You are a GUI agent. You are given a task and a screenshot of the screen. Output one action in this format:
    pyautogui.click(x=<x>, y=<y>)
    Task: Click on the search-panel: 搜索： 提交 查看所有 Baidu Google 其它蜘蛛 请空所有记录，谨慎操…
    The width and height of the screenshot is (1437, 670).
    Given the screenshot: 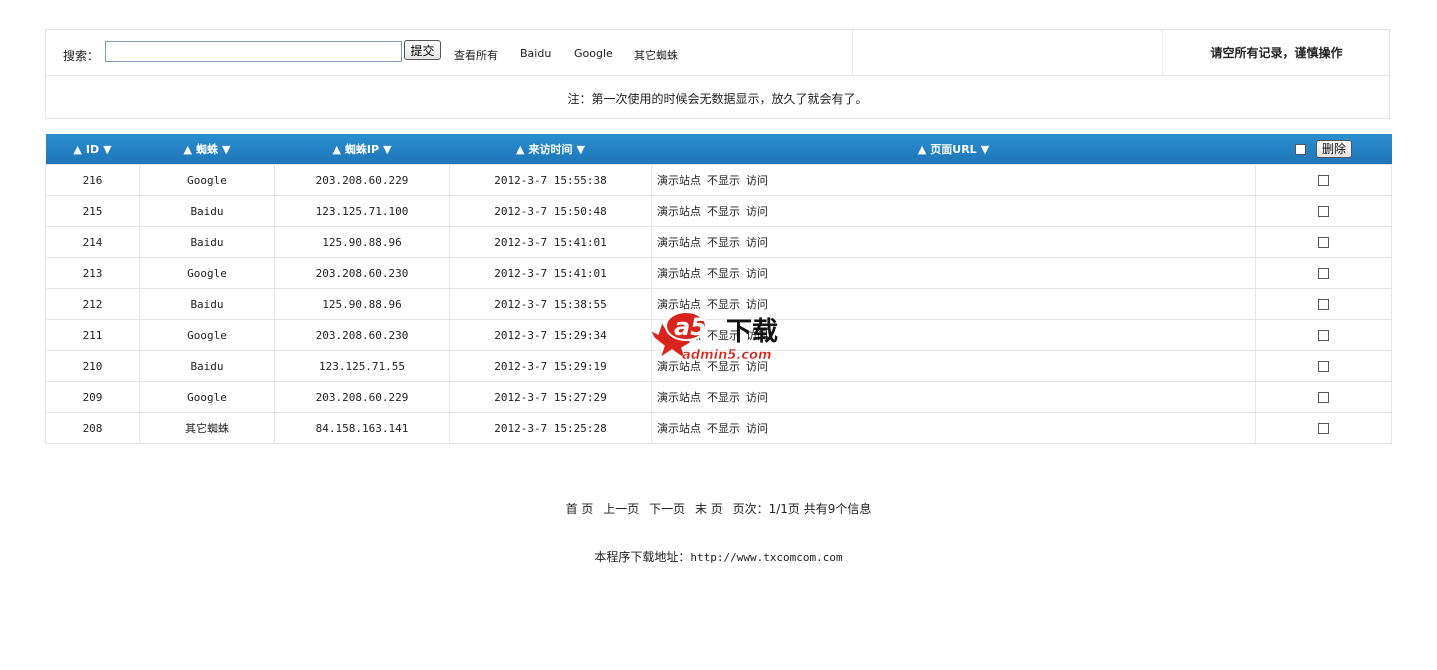 What is the action you would take?
    pyautogui.click(x=717, y=74)
    